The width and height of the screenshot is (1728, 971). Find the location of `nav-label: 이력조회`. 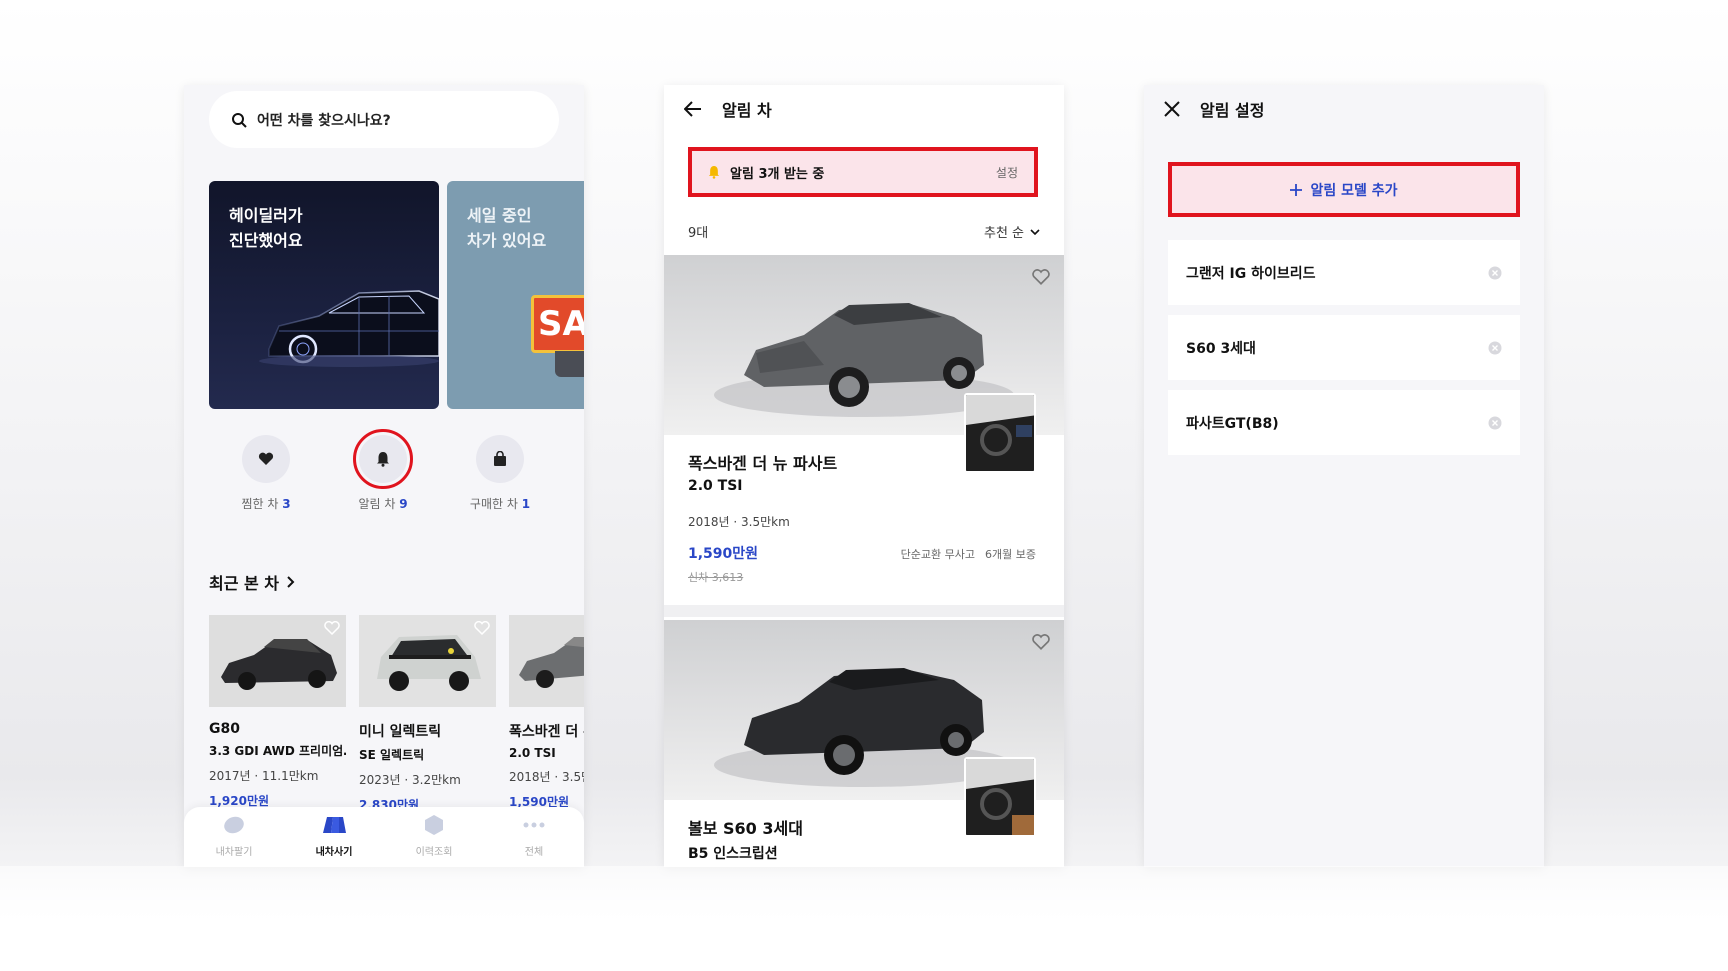

nav-label: 이력조회 is located at coordinates (434, 852).